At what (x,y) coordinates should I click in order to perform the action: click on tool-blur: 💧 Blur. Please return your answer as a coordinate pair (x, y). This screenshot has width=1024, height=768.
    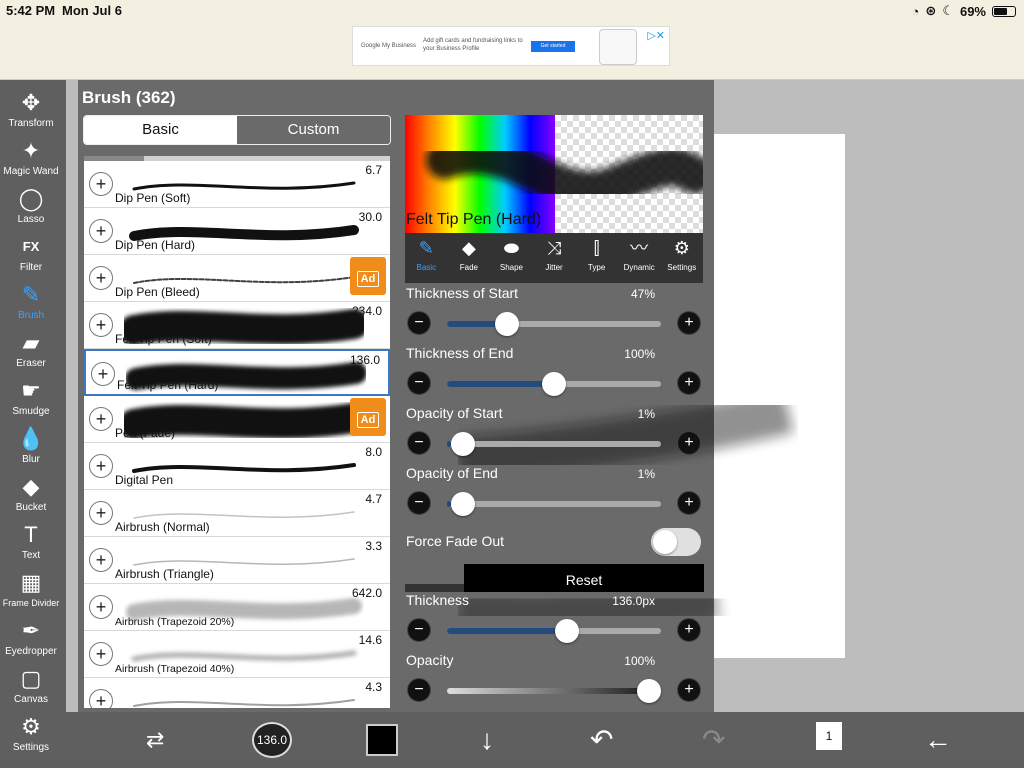
    Looking at the image, I should click on (31, 448).